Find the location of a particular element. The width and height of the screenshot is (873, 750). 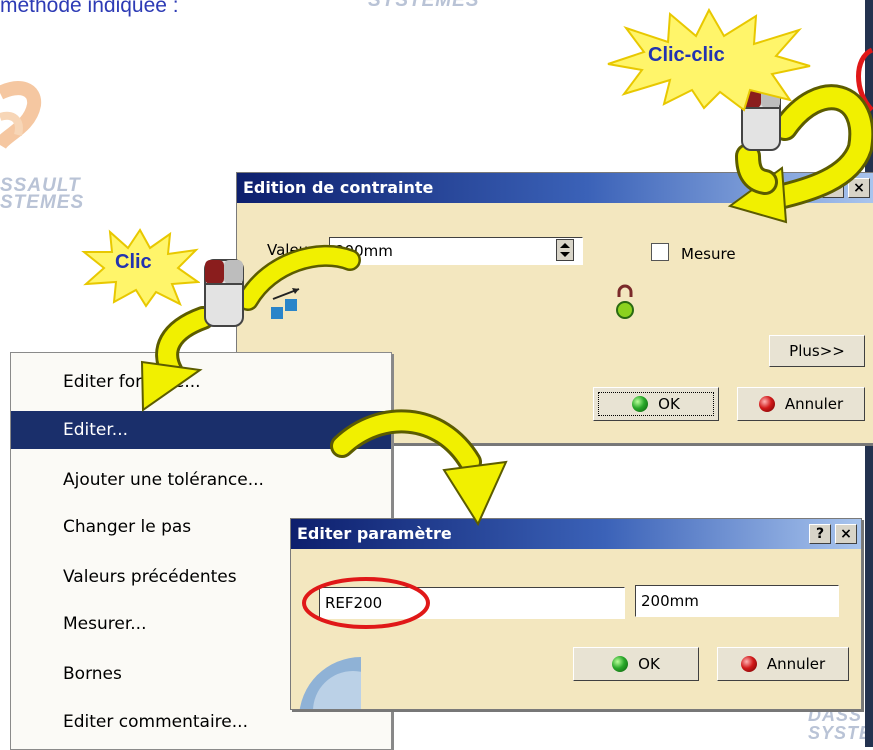

double-click-label: Clic-clic is located at coordinates (686, 55).